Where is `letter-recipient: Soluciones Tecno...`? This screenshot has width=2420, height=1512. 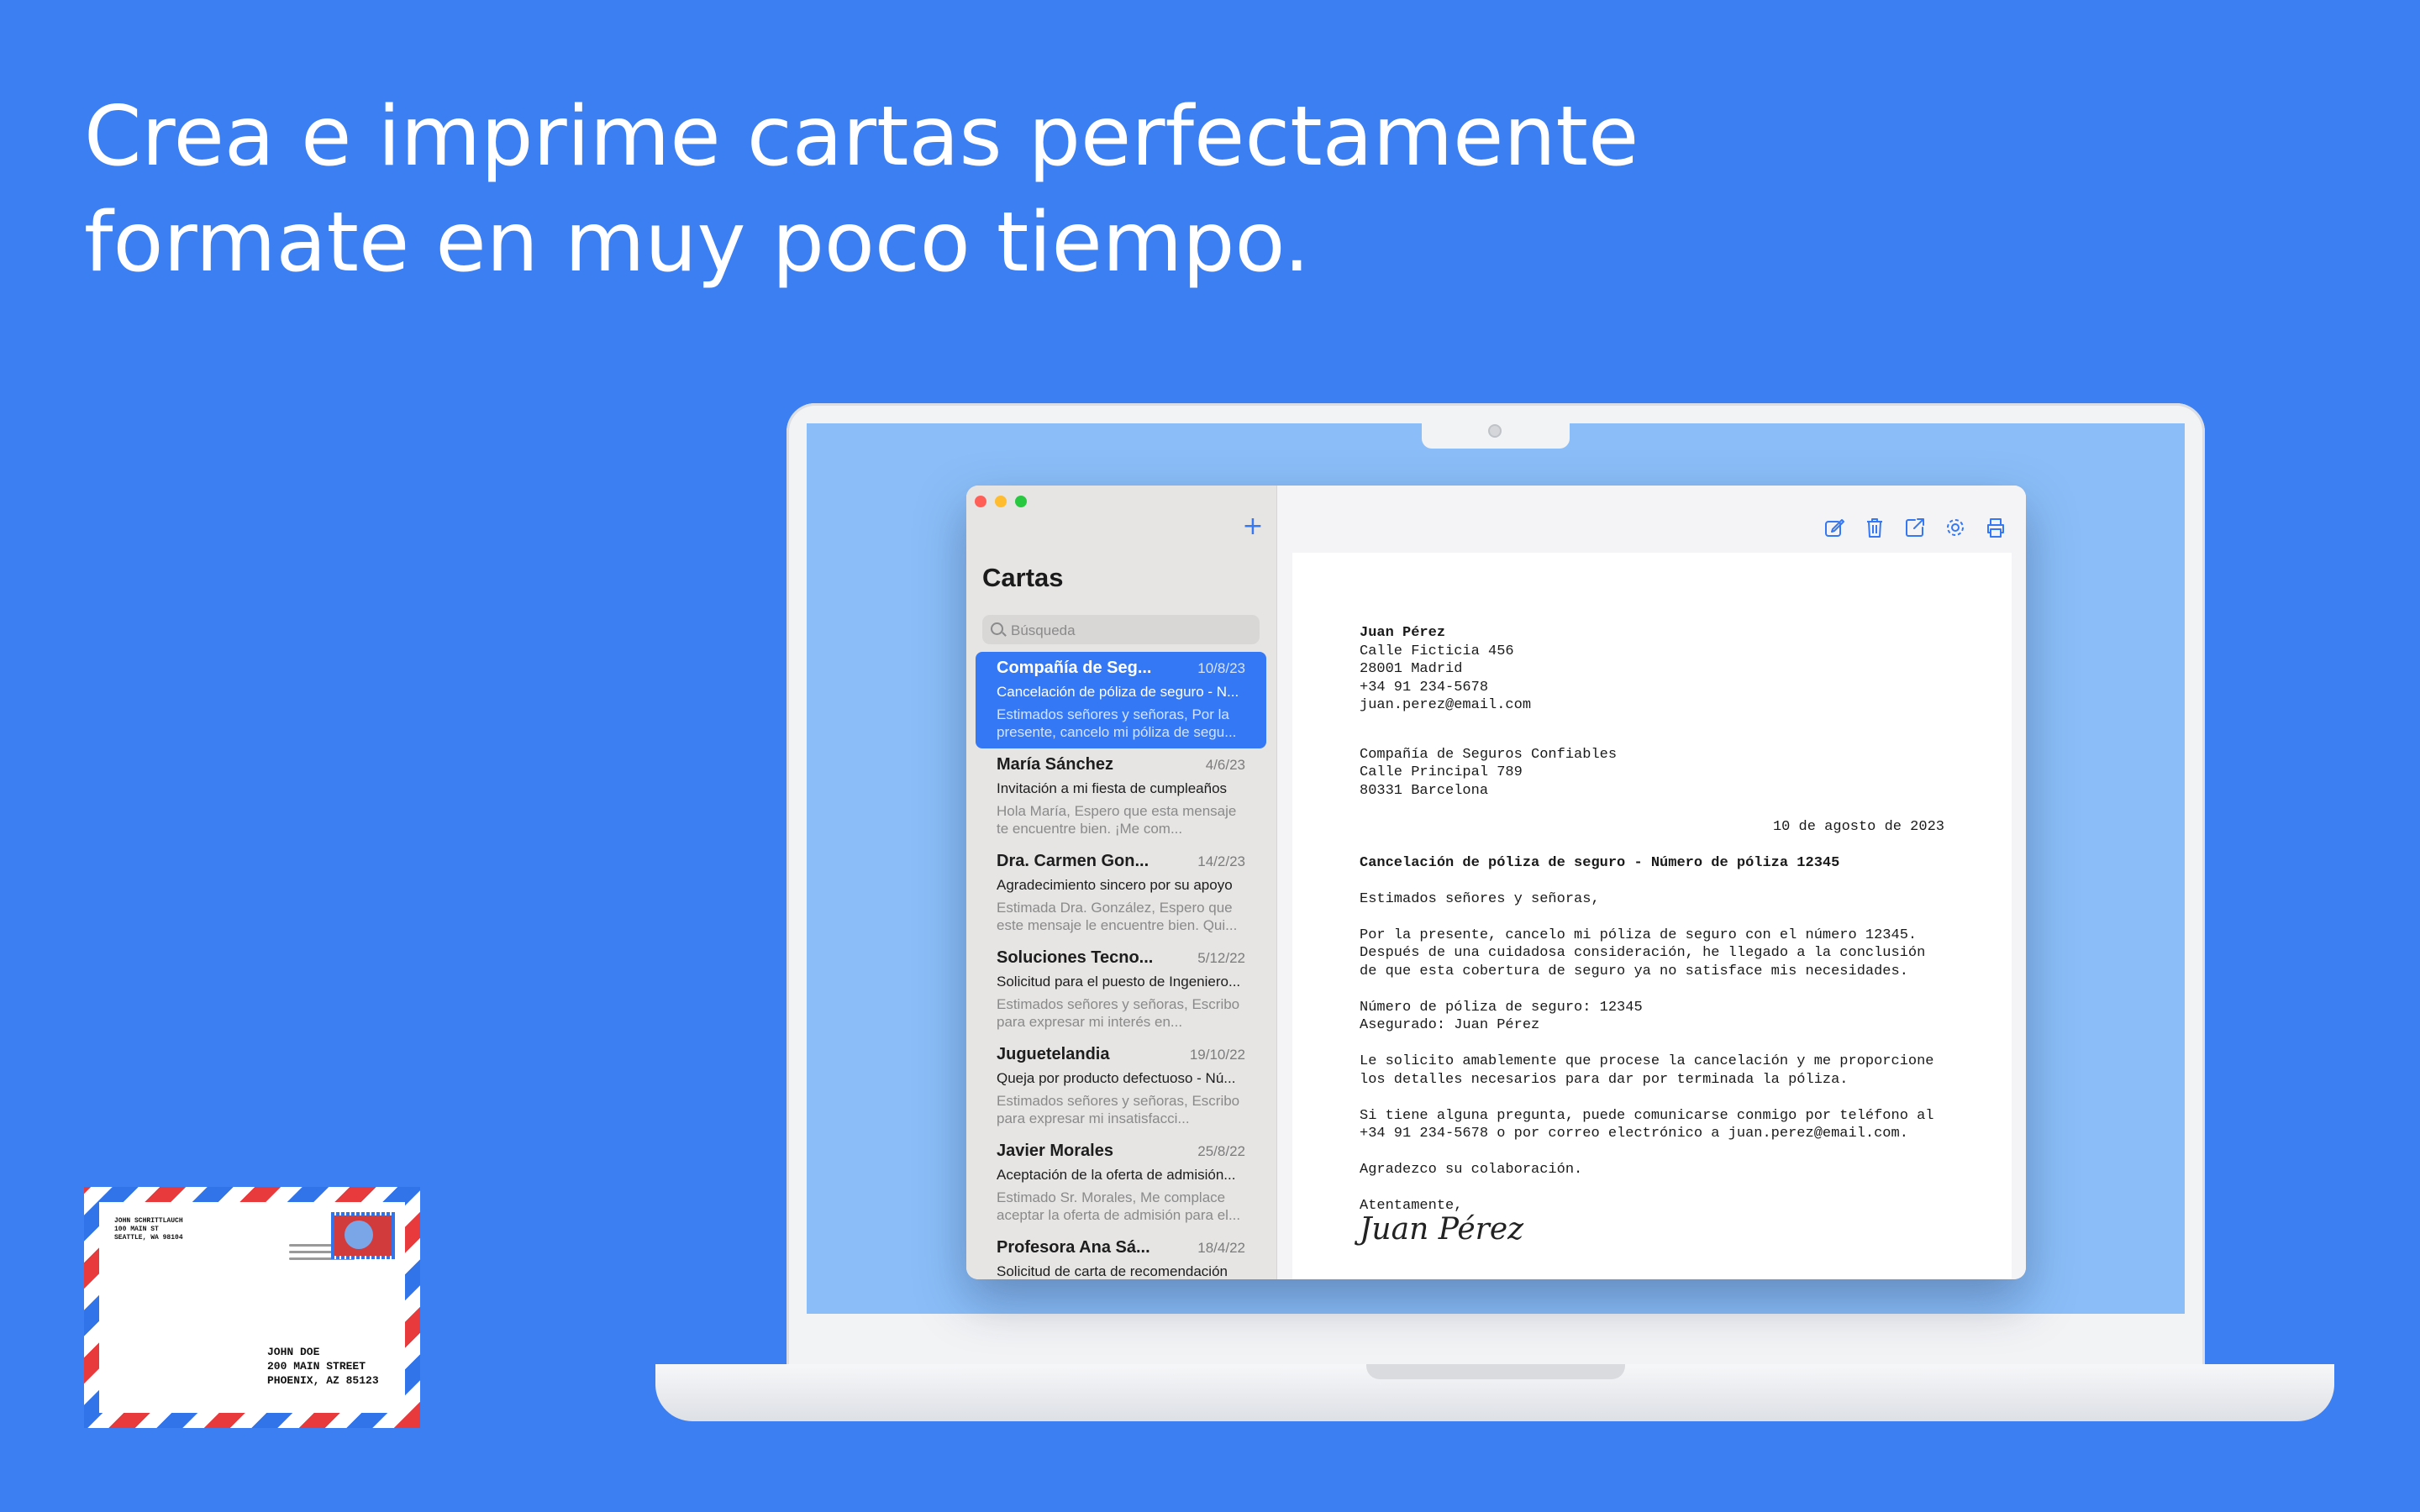
letter-recipient: Soluciones Tecno... is located at coordinates (1075, 957).